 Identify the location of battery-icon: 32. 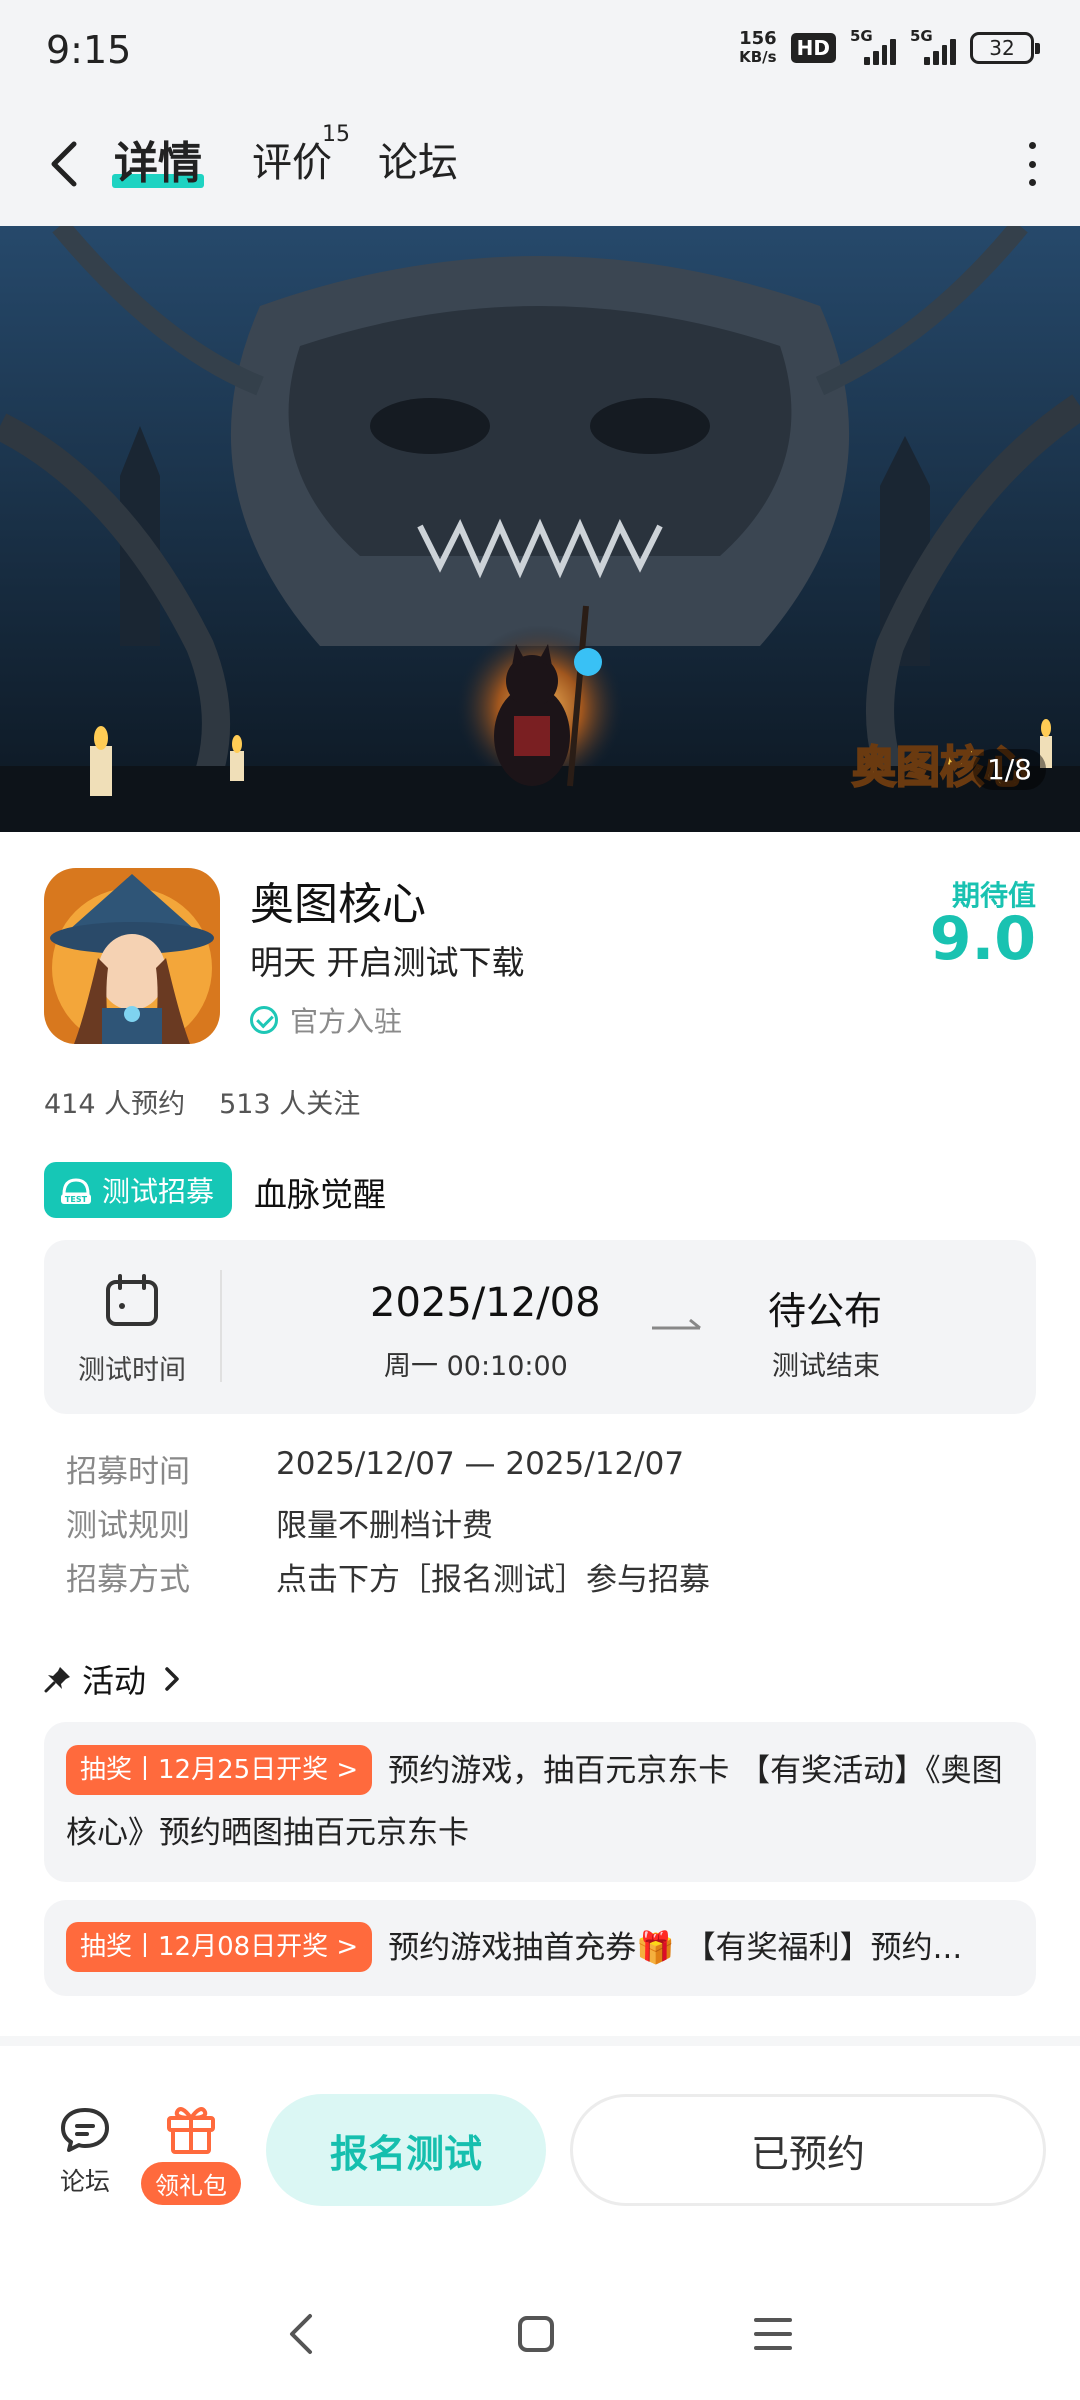
(1005, 48).